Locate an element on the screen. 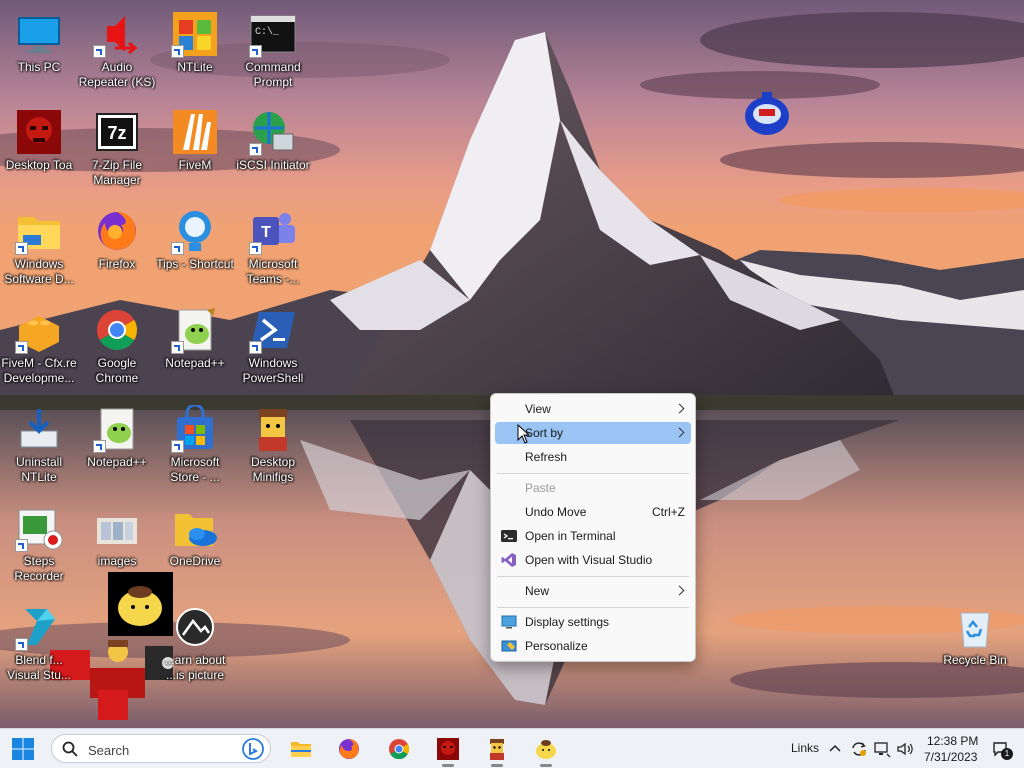  taskbar-firefox is located at coordinates (349, 749).